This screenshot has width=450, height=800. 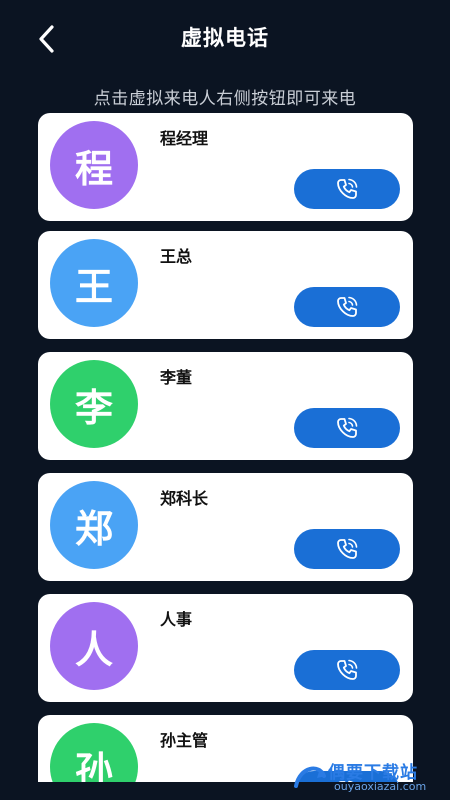 What do you see at coordinates (365, 777) in the screenshot?
I see `watermark: 偶要下载站 ouyaoxiazai.com` at bounding box center [365, 777].